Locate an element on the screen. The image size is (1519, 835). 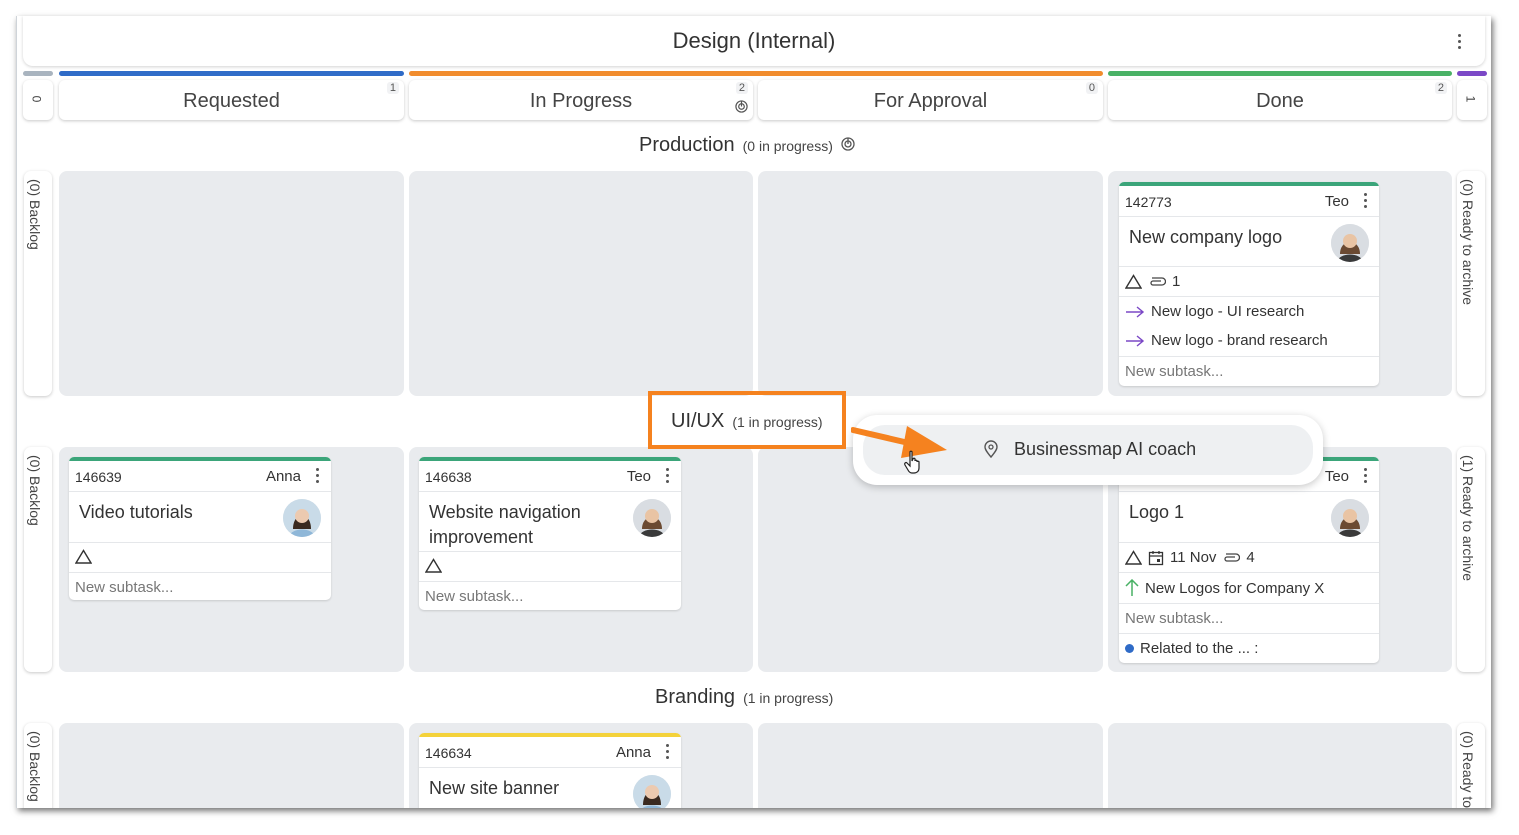
column-name: Requested is located at coordinates (231, 101).